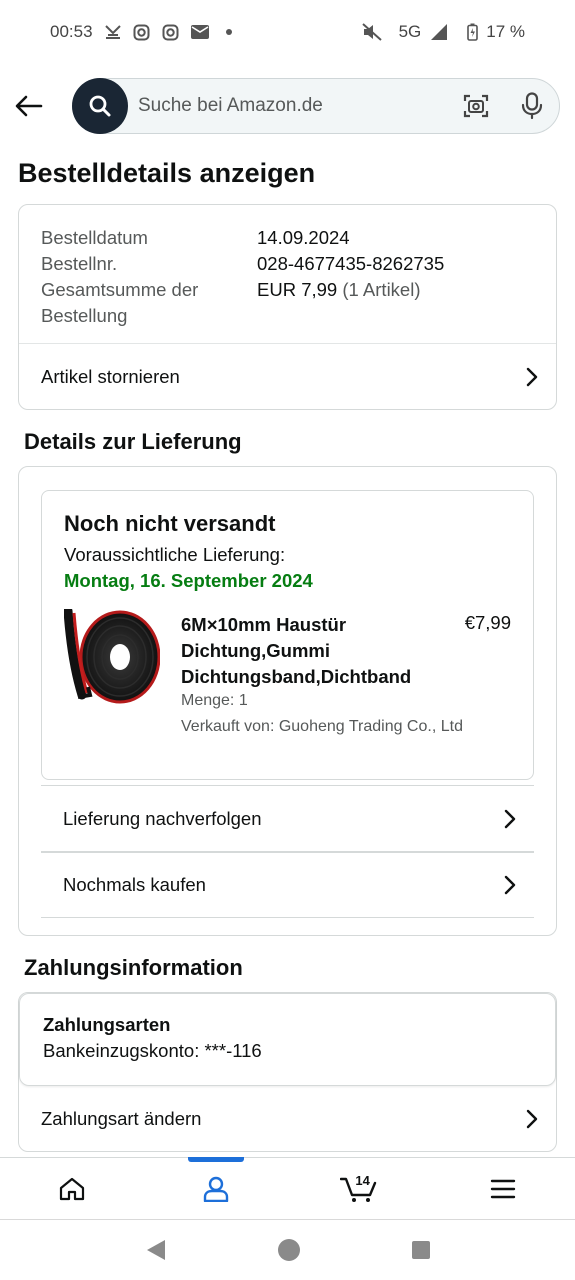  Describe the element at coordinates (188, 580) in the screenshot. I see `eta-date: Montag, 16. September 2024` at that location.